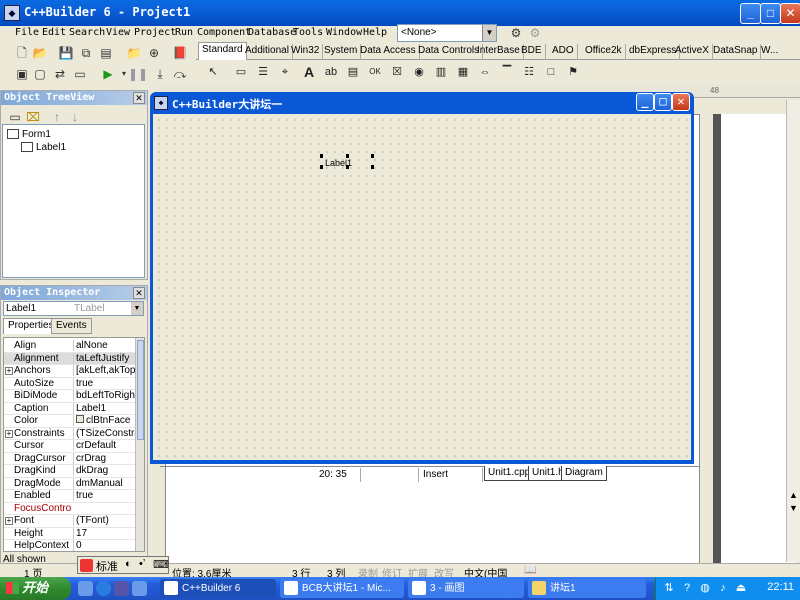 This screenshot has width=800, height=600. What do you see at coordinates (272, 32) in the screenshot?
I see `menu-database: Database` at bounding box center [272, 32].